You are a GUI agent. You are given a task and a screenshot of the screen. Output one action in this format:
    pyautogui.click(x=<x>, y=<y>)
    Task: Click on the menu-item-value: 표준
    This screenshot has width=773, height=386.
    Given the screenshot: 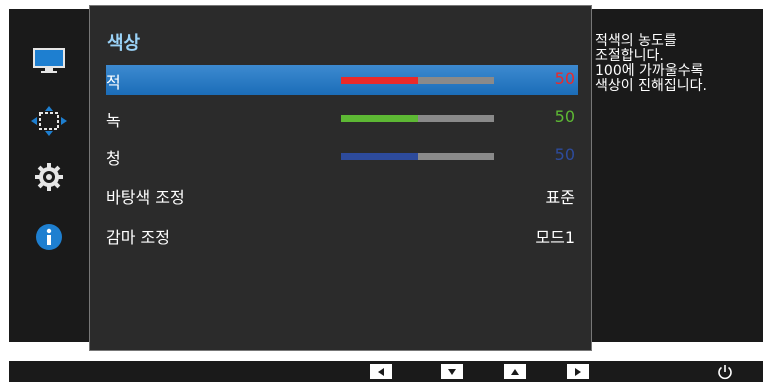 What is the action you would take?
    pyautogui.click(x=560, y=197)
    